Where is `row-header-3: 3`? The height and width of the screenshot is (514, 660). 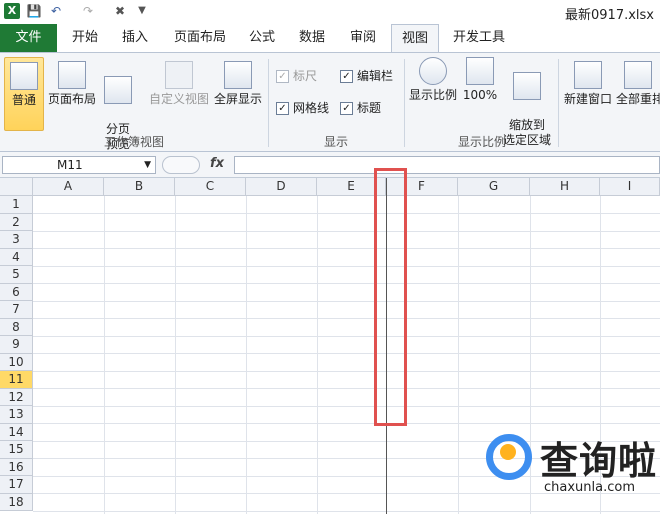 row-header-3: 3 is located at coordinates (16, 240).